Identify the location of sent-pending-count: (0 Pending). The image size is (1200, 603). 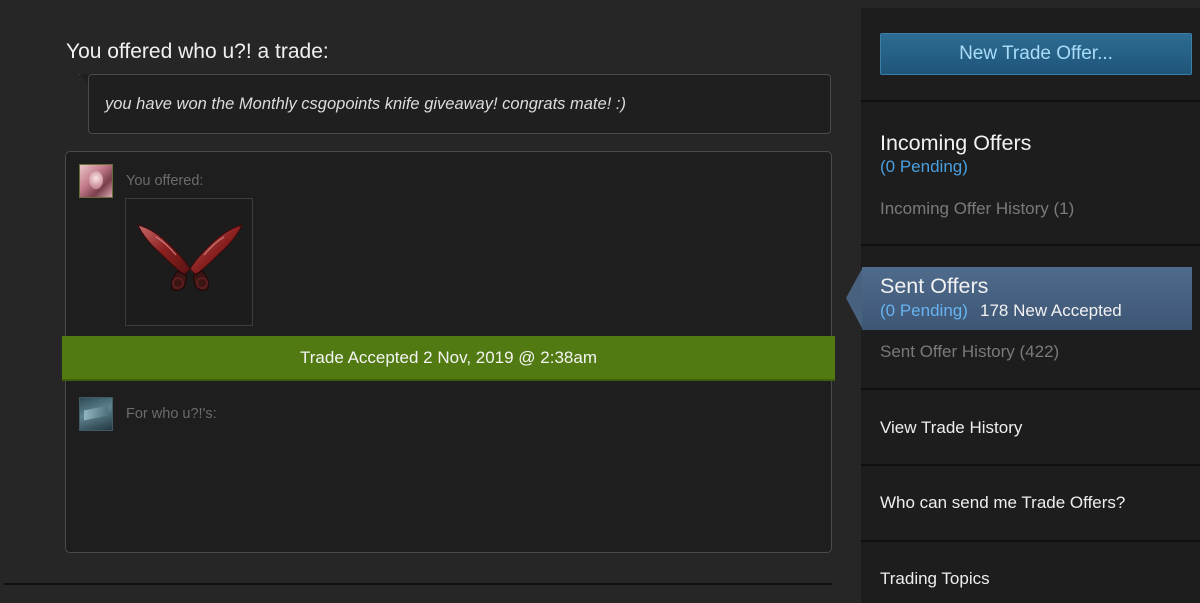
(924, 311).